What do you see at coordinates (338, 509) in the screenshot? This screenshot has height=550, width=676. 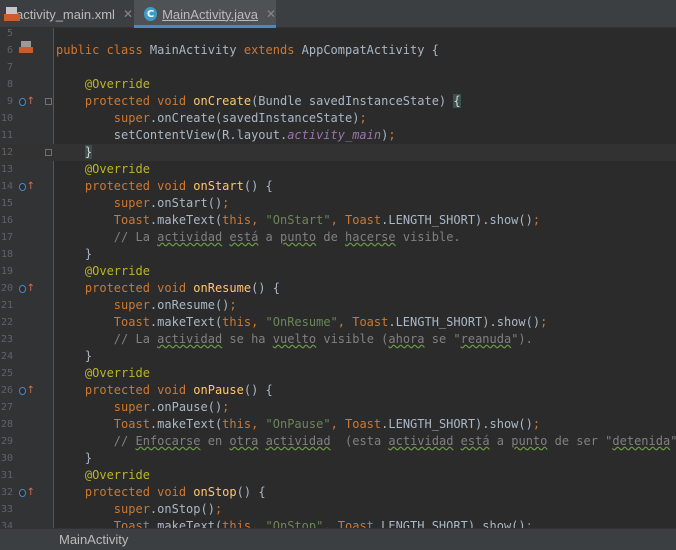 I see `code-line: 33 super.onStop();` at bounding box center [338, 509].